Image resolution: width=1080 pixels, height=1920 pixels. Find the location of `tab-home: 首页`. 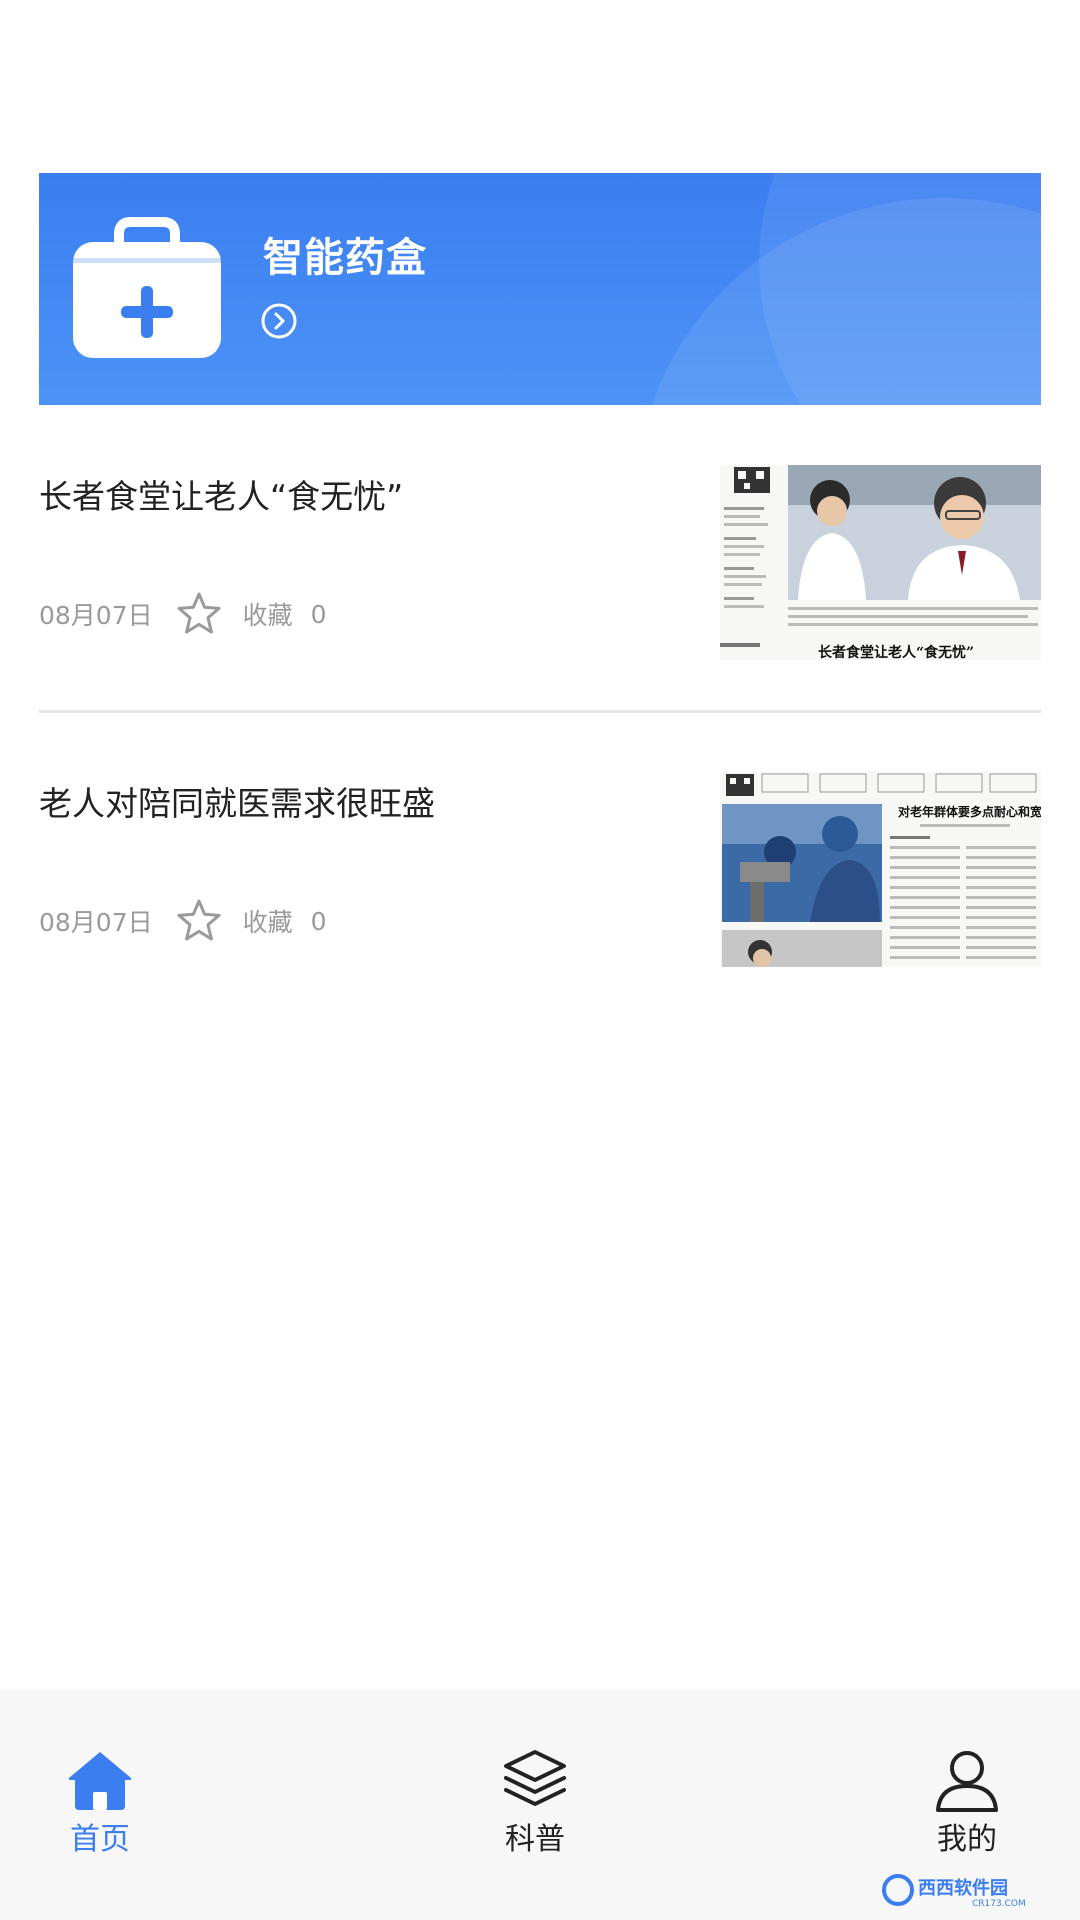

tab-home: 首页 is located at coordinates (100, 1808).